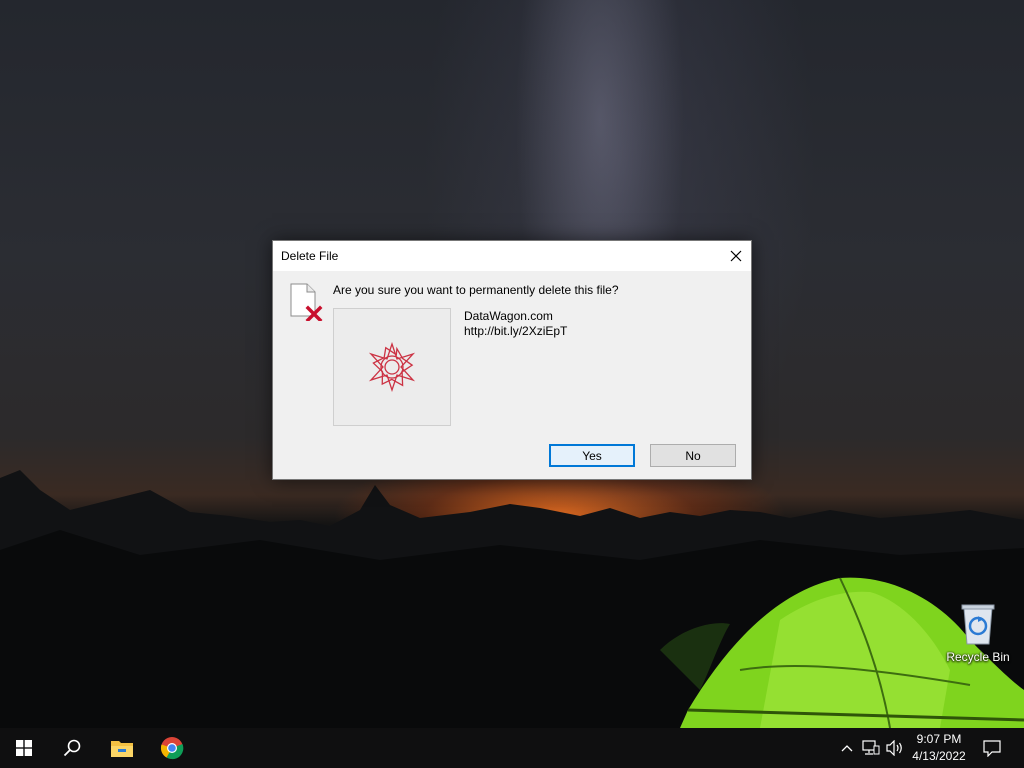 This screenshot has width=1024, height=768. I want to click on red-star-logo-icon, so click(392, 367).